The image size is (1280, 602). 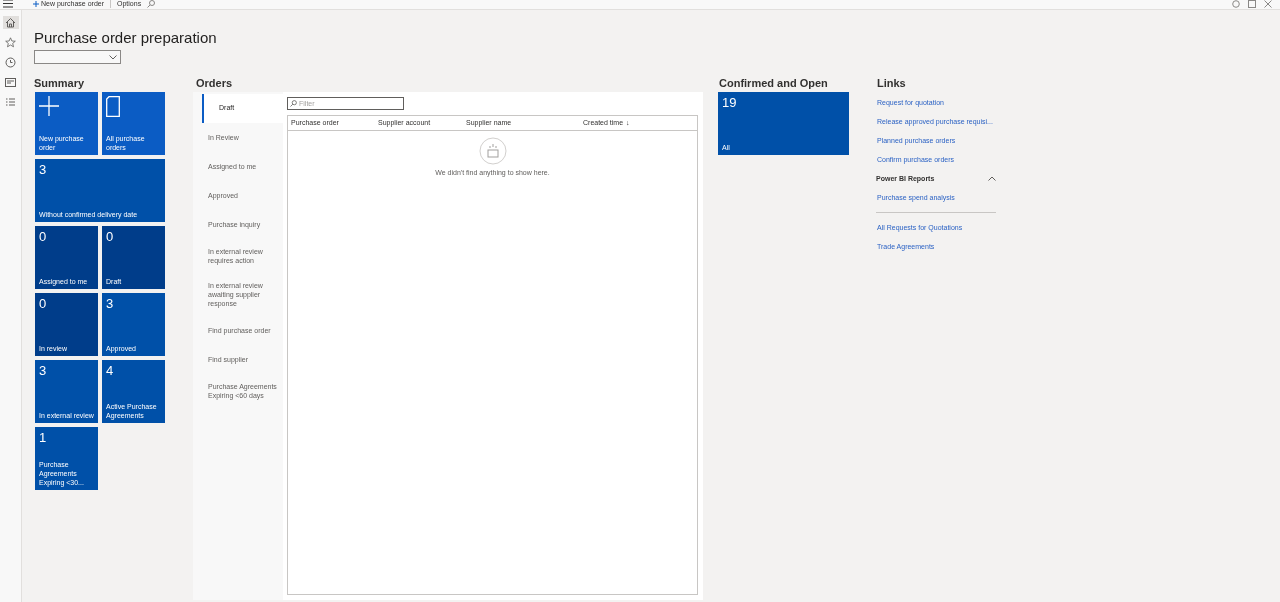 I want to click on view-dropdown, so click(x=77, y=57).